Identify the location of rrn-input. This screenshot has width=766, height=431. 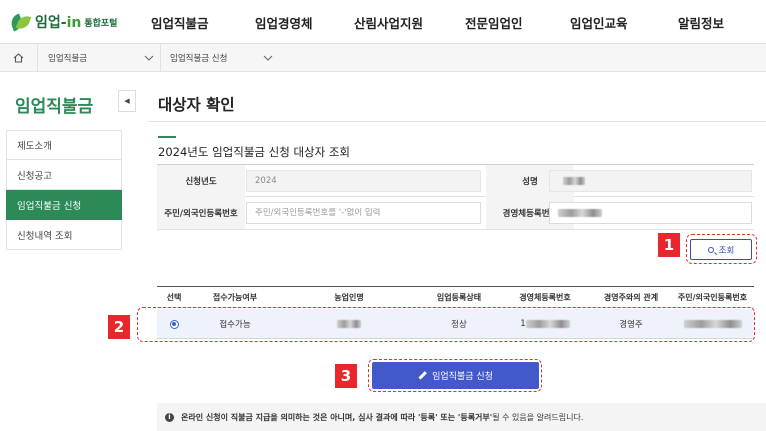
(367, 213).